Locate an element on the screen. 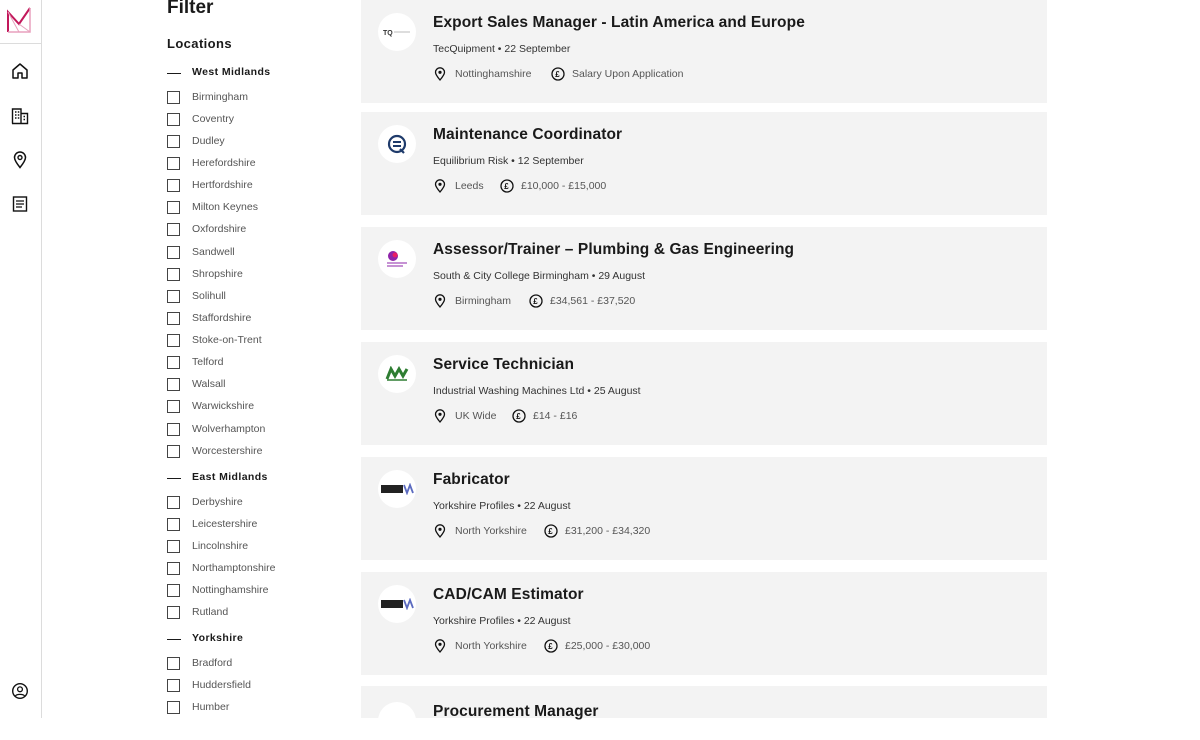 The image size is (1200, 740). job-salary: £31,200 - £34,320 is located at coordinates (608, 531).